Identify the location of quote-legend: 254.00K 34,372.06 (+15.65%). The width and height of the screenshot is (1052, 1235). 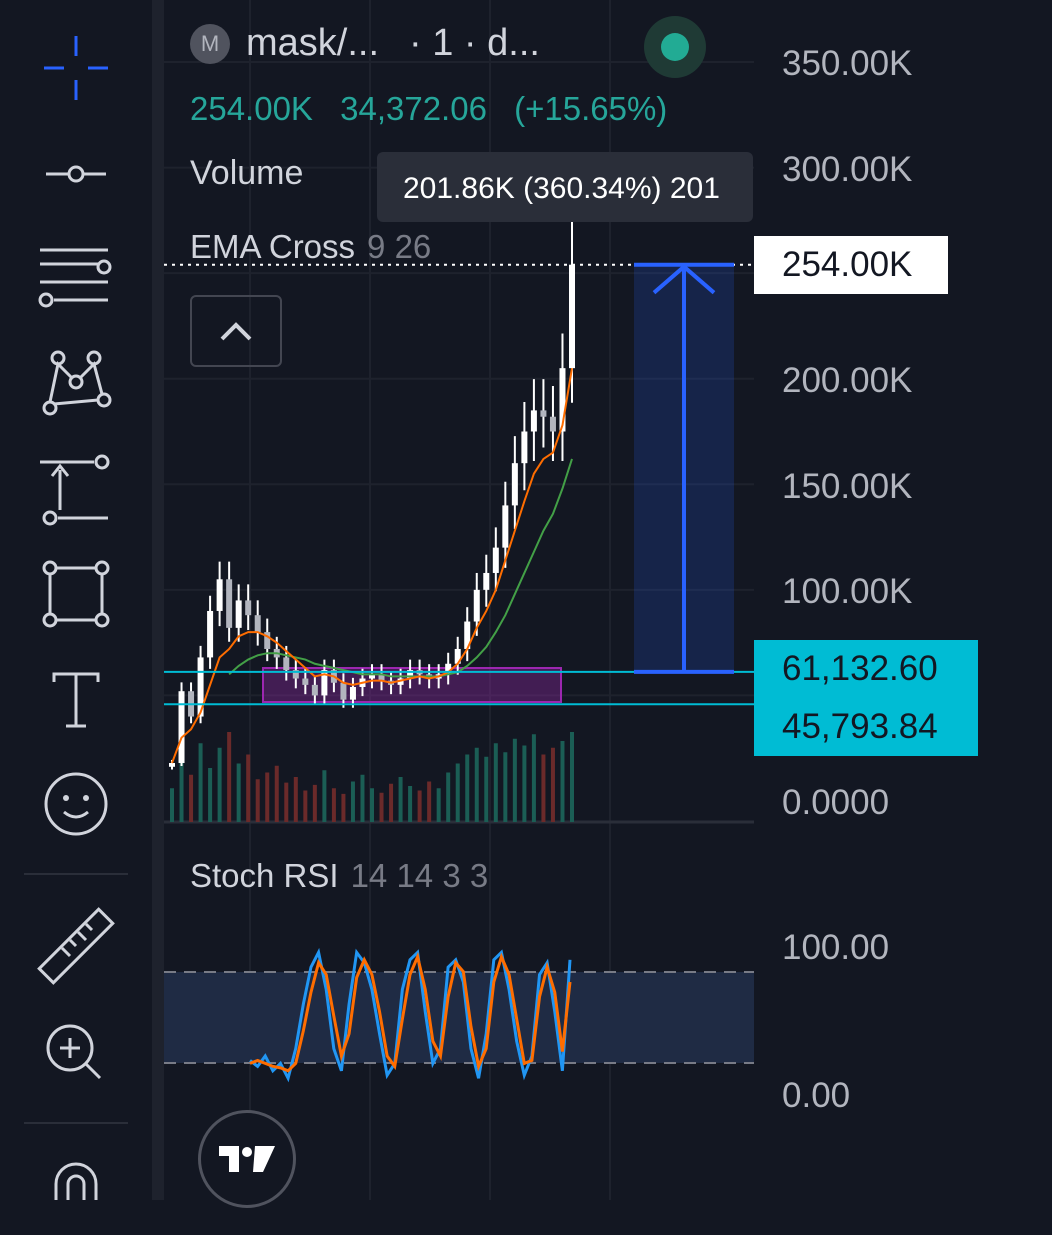
(437, 109).